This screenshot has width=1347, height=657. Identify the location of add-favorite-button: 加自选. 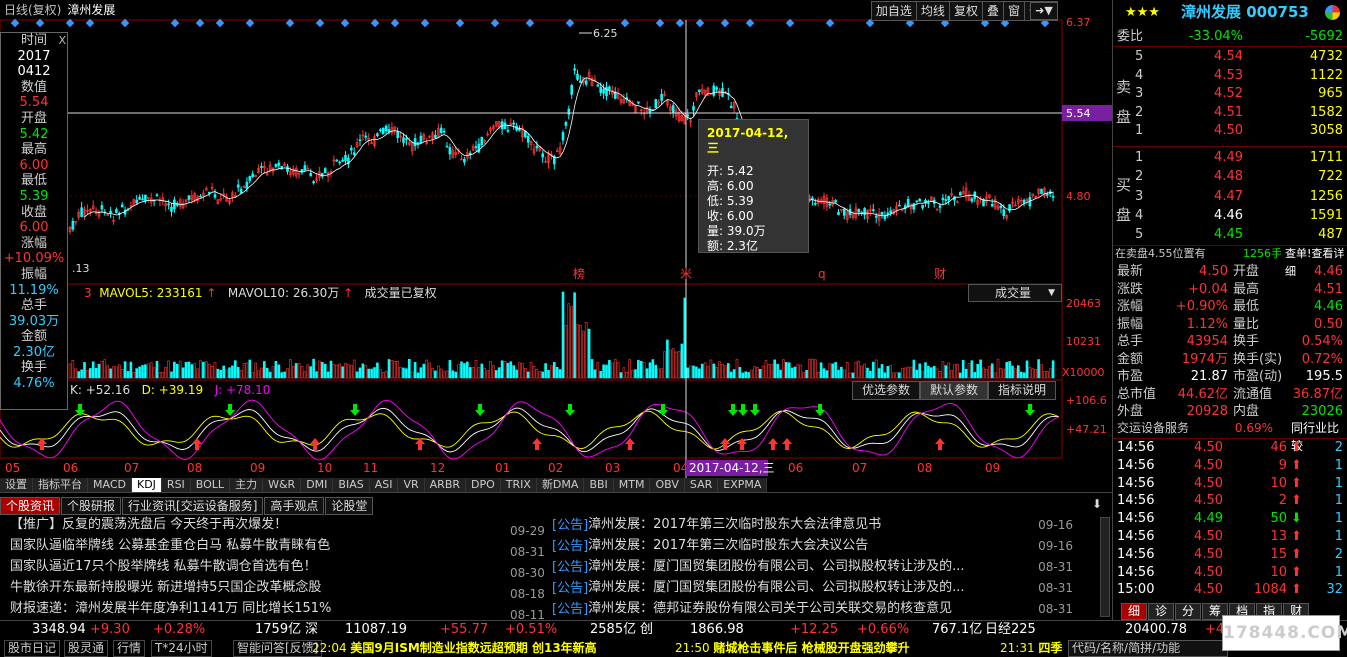
(894, 11).